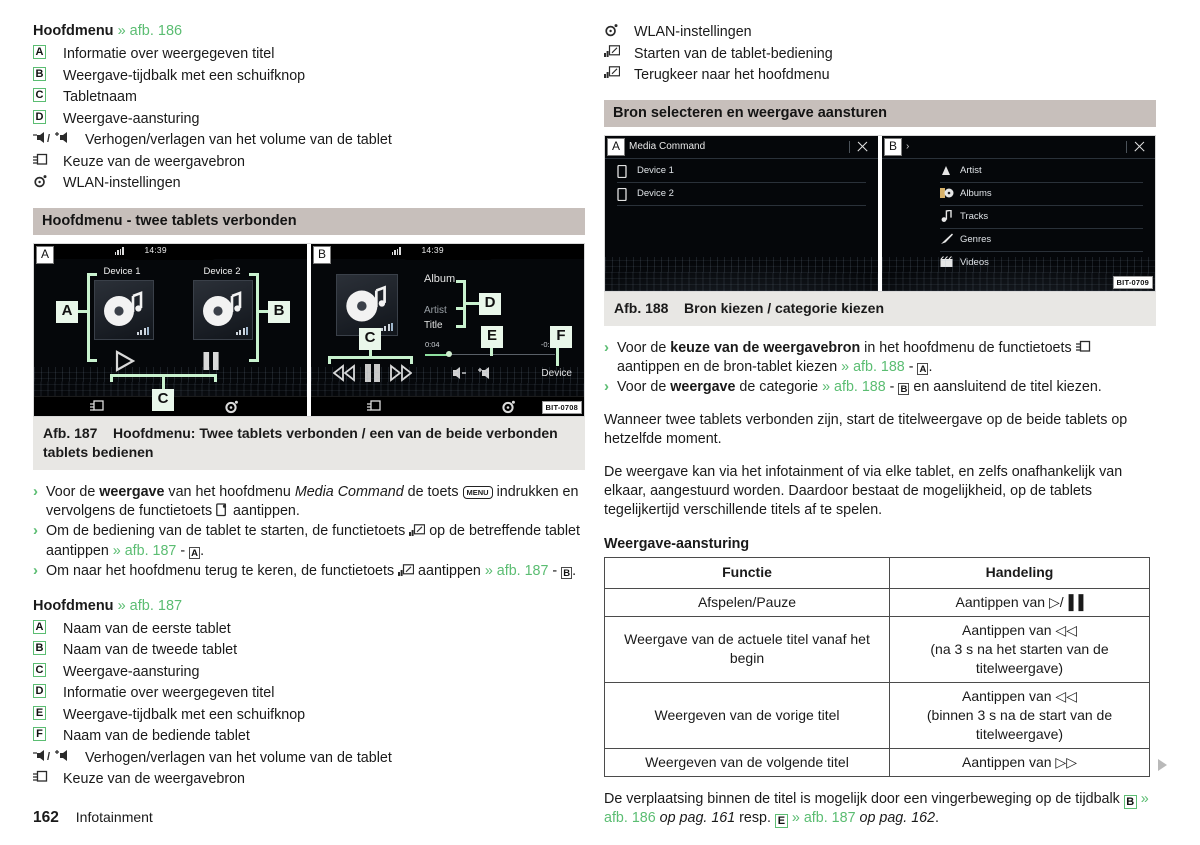  What do you see at coordinates (39, 734) in the screenshot?
I see `letter-marker: F` at bounding box center [39, 734].